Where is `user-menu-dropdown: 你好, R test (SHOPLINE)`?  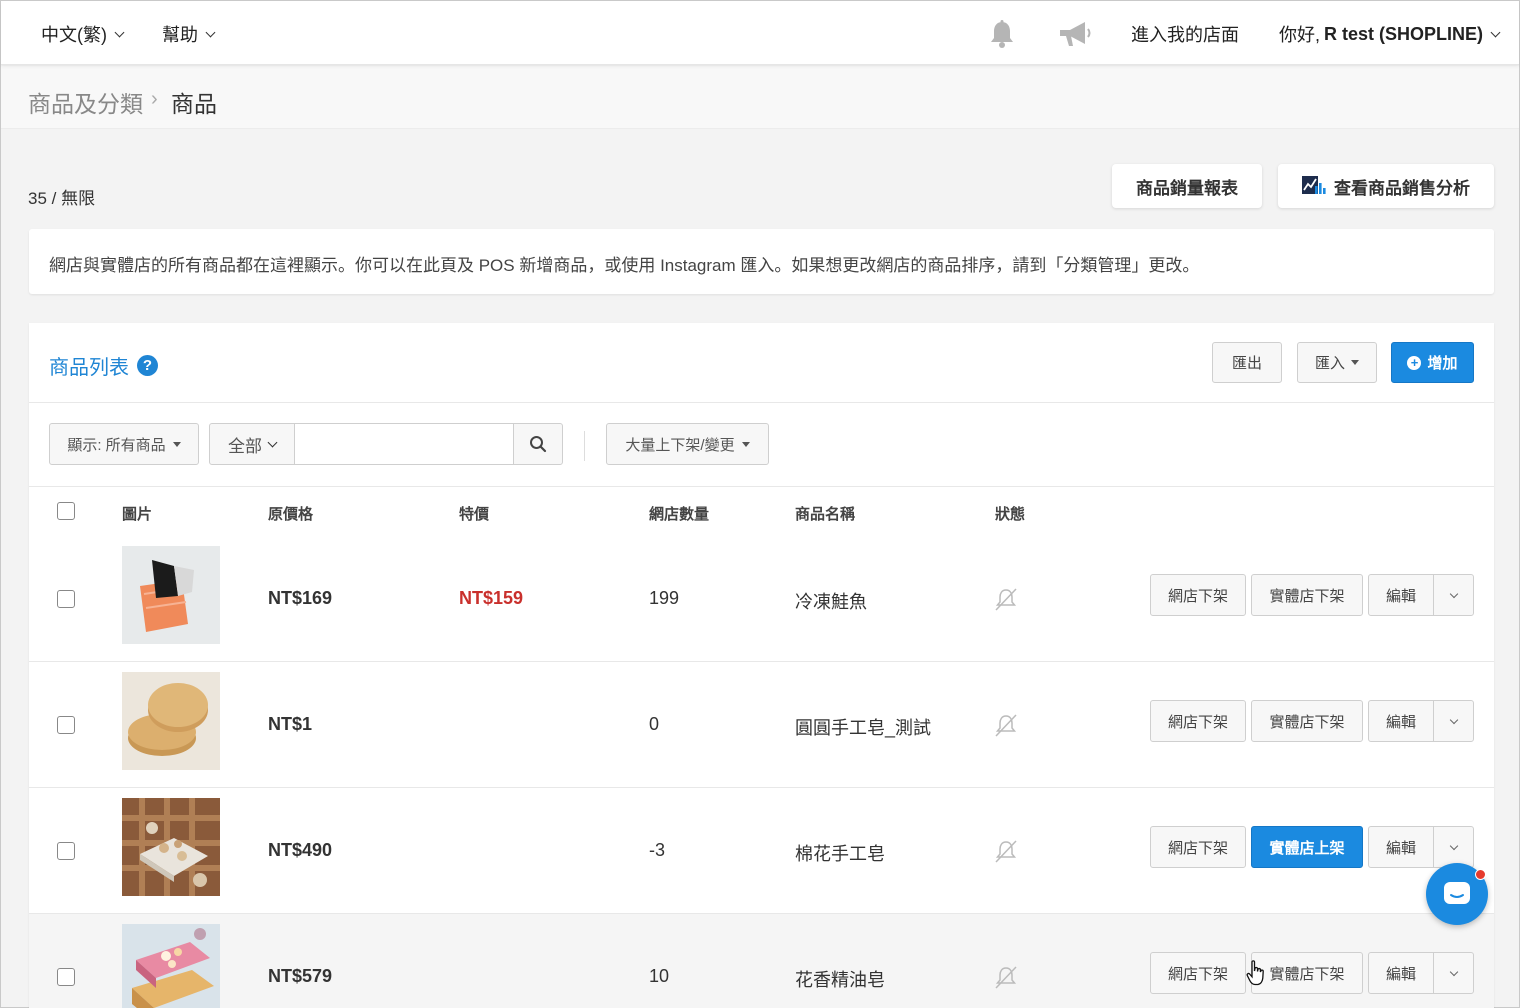 user-menu-dropdown: 你好, R test (SHOPLINE) is located at coordinates (1390, 34).